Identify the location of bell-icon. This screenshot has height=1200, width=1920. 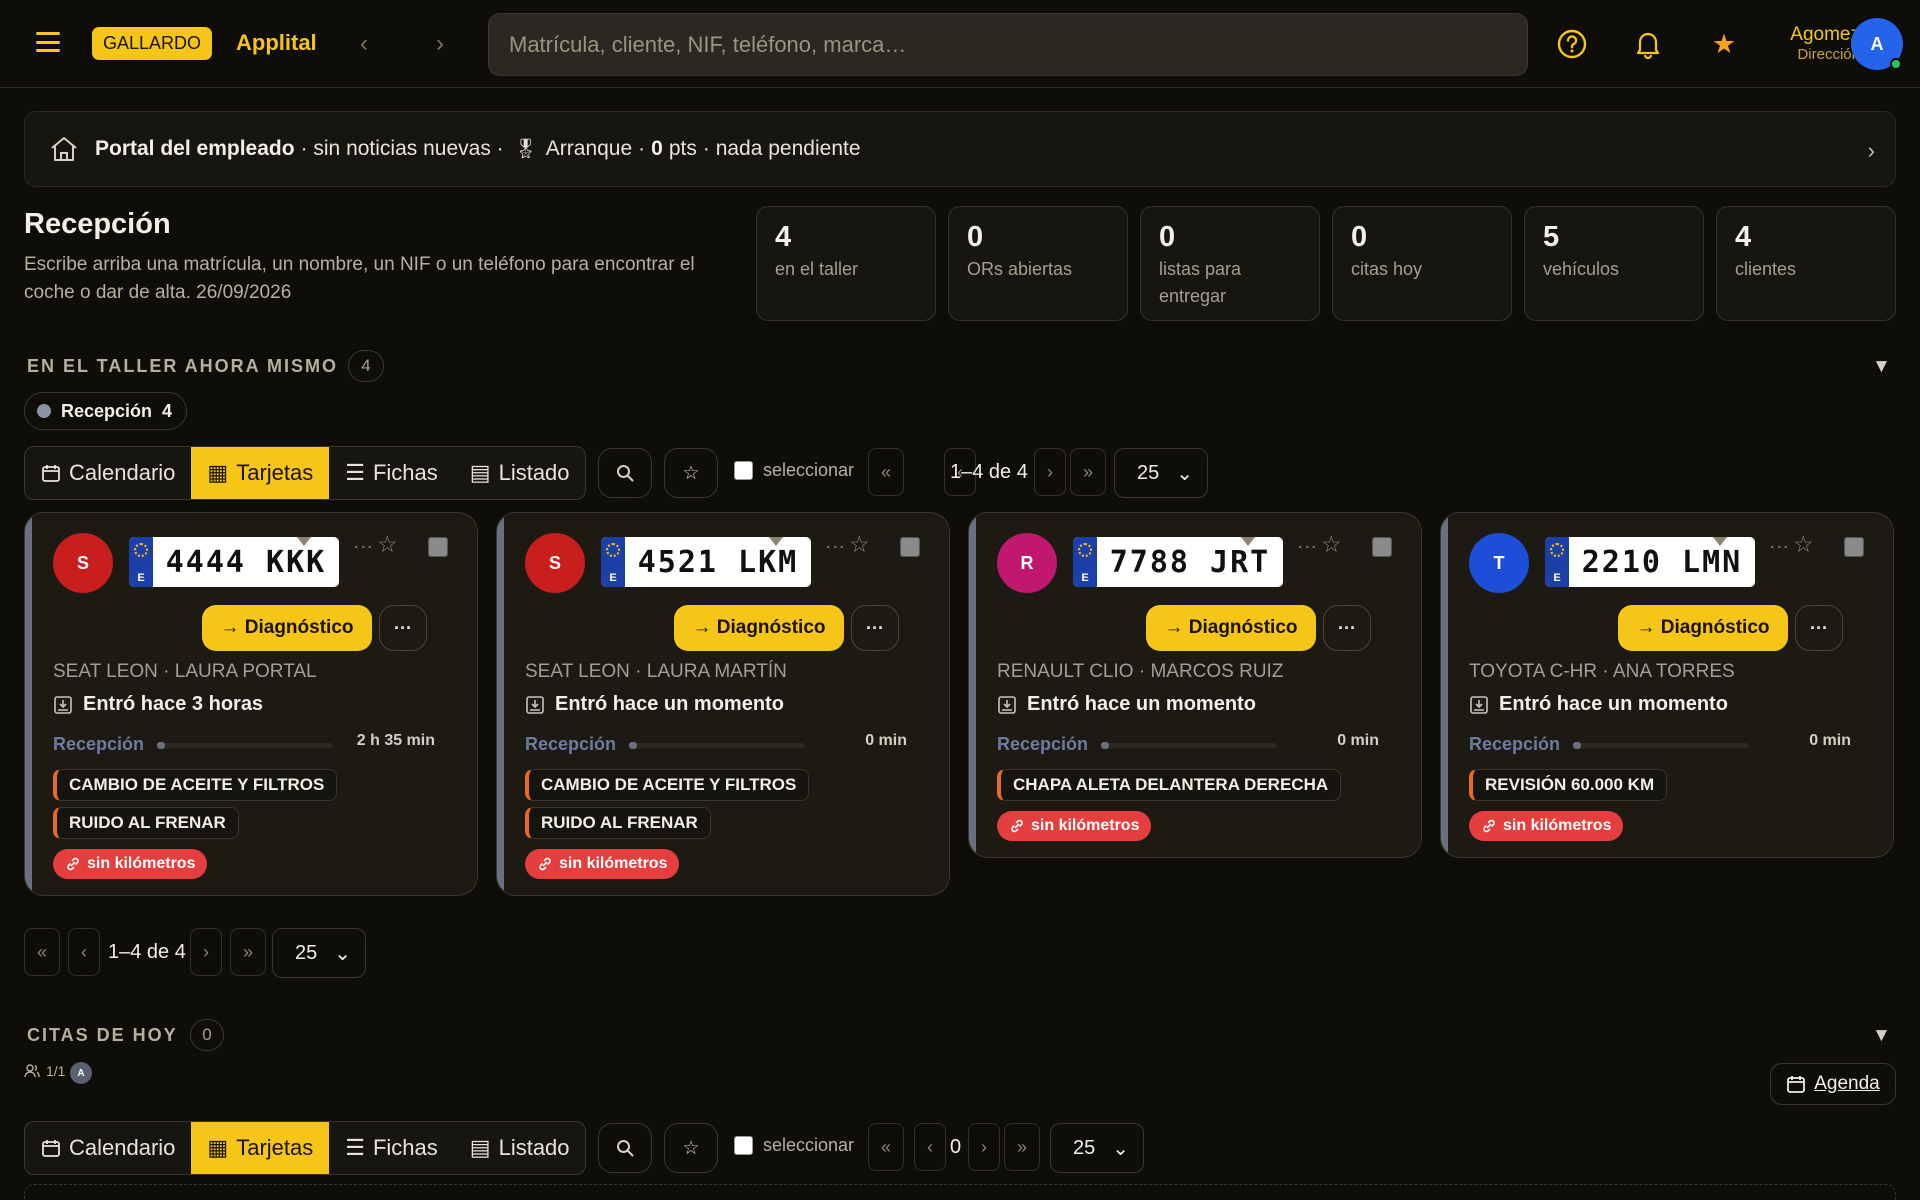
(1648, 44).